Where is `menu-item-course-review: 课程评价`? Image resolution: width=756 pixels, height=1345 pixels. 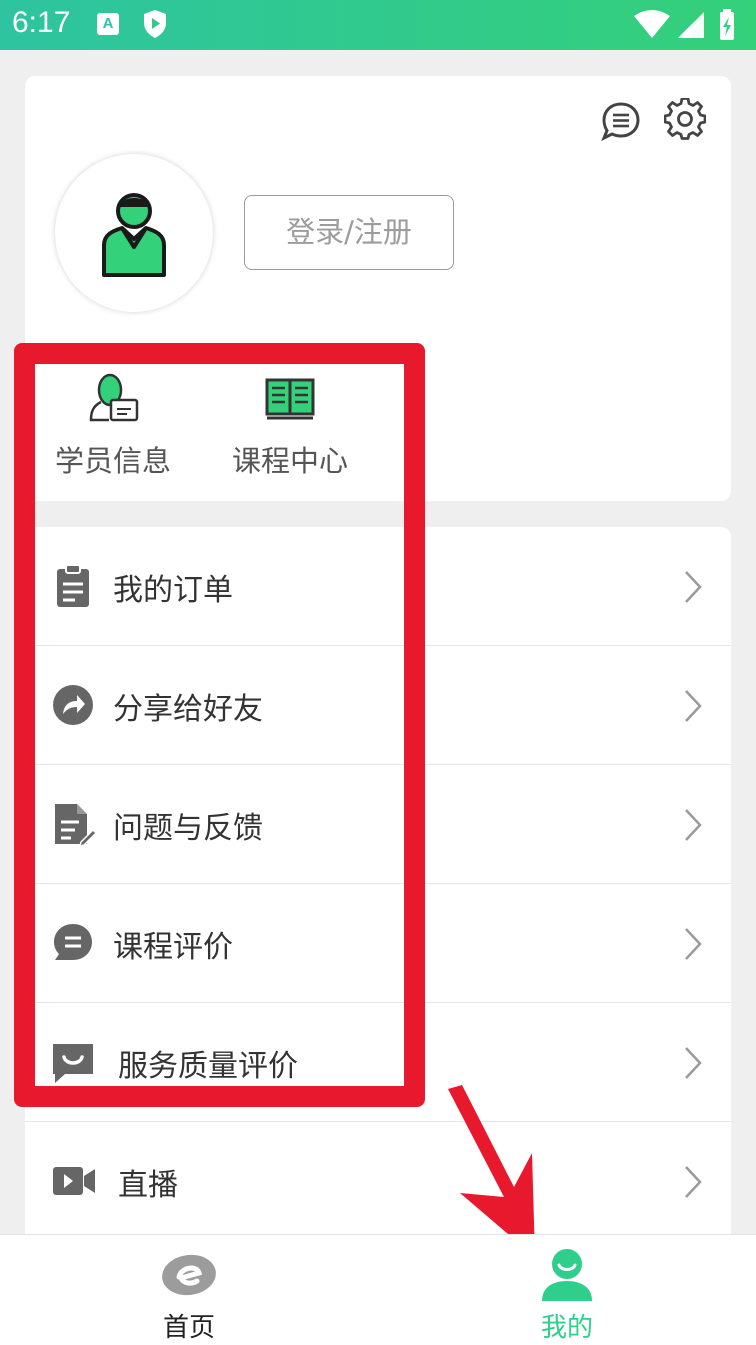
menu-item-course-review: 课程评价 is located at coordinates (378, 943).